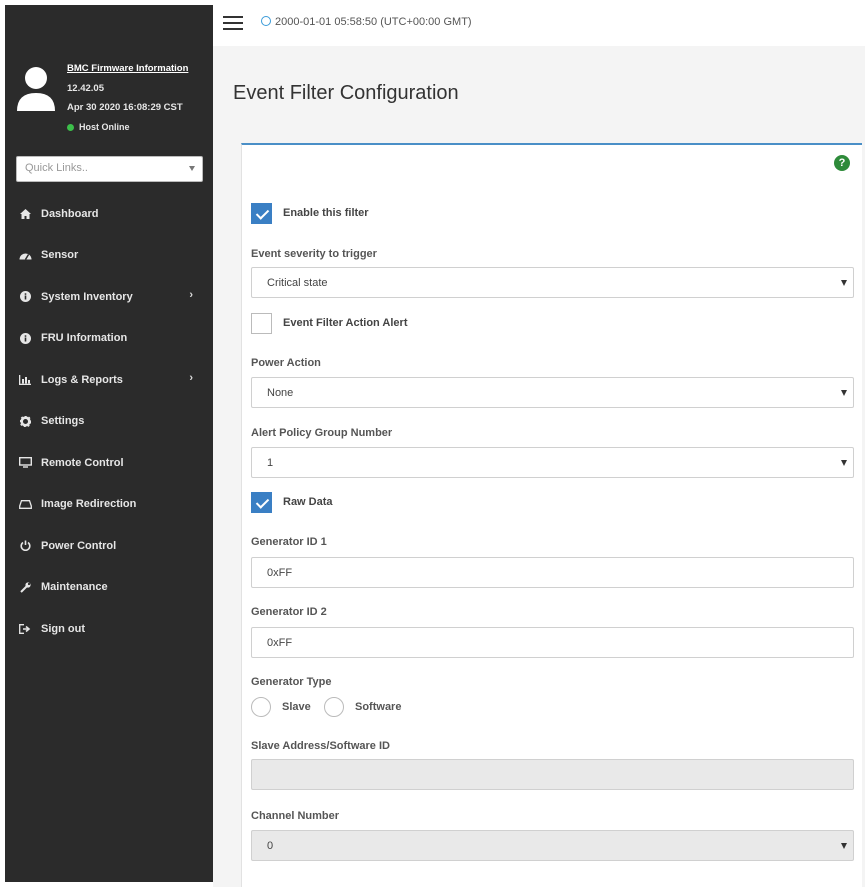  I want to click on generator-id2-input: 0xFF, so click(552, 642).